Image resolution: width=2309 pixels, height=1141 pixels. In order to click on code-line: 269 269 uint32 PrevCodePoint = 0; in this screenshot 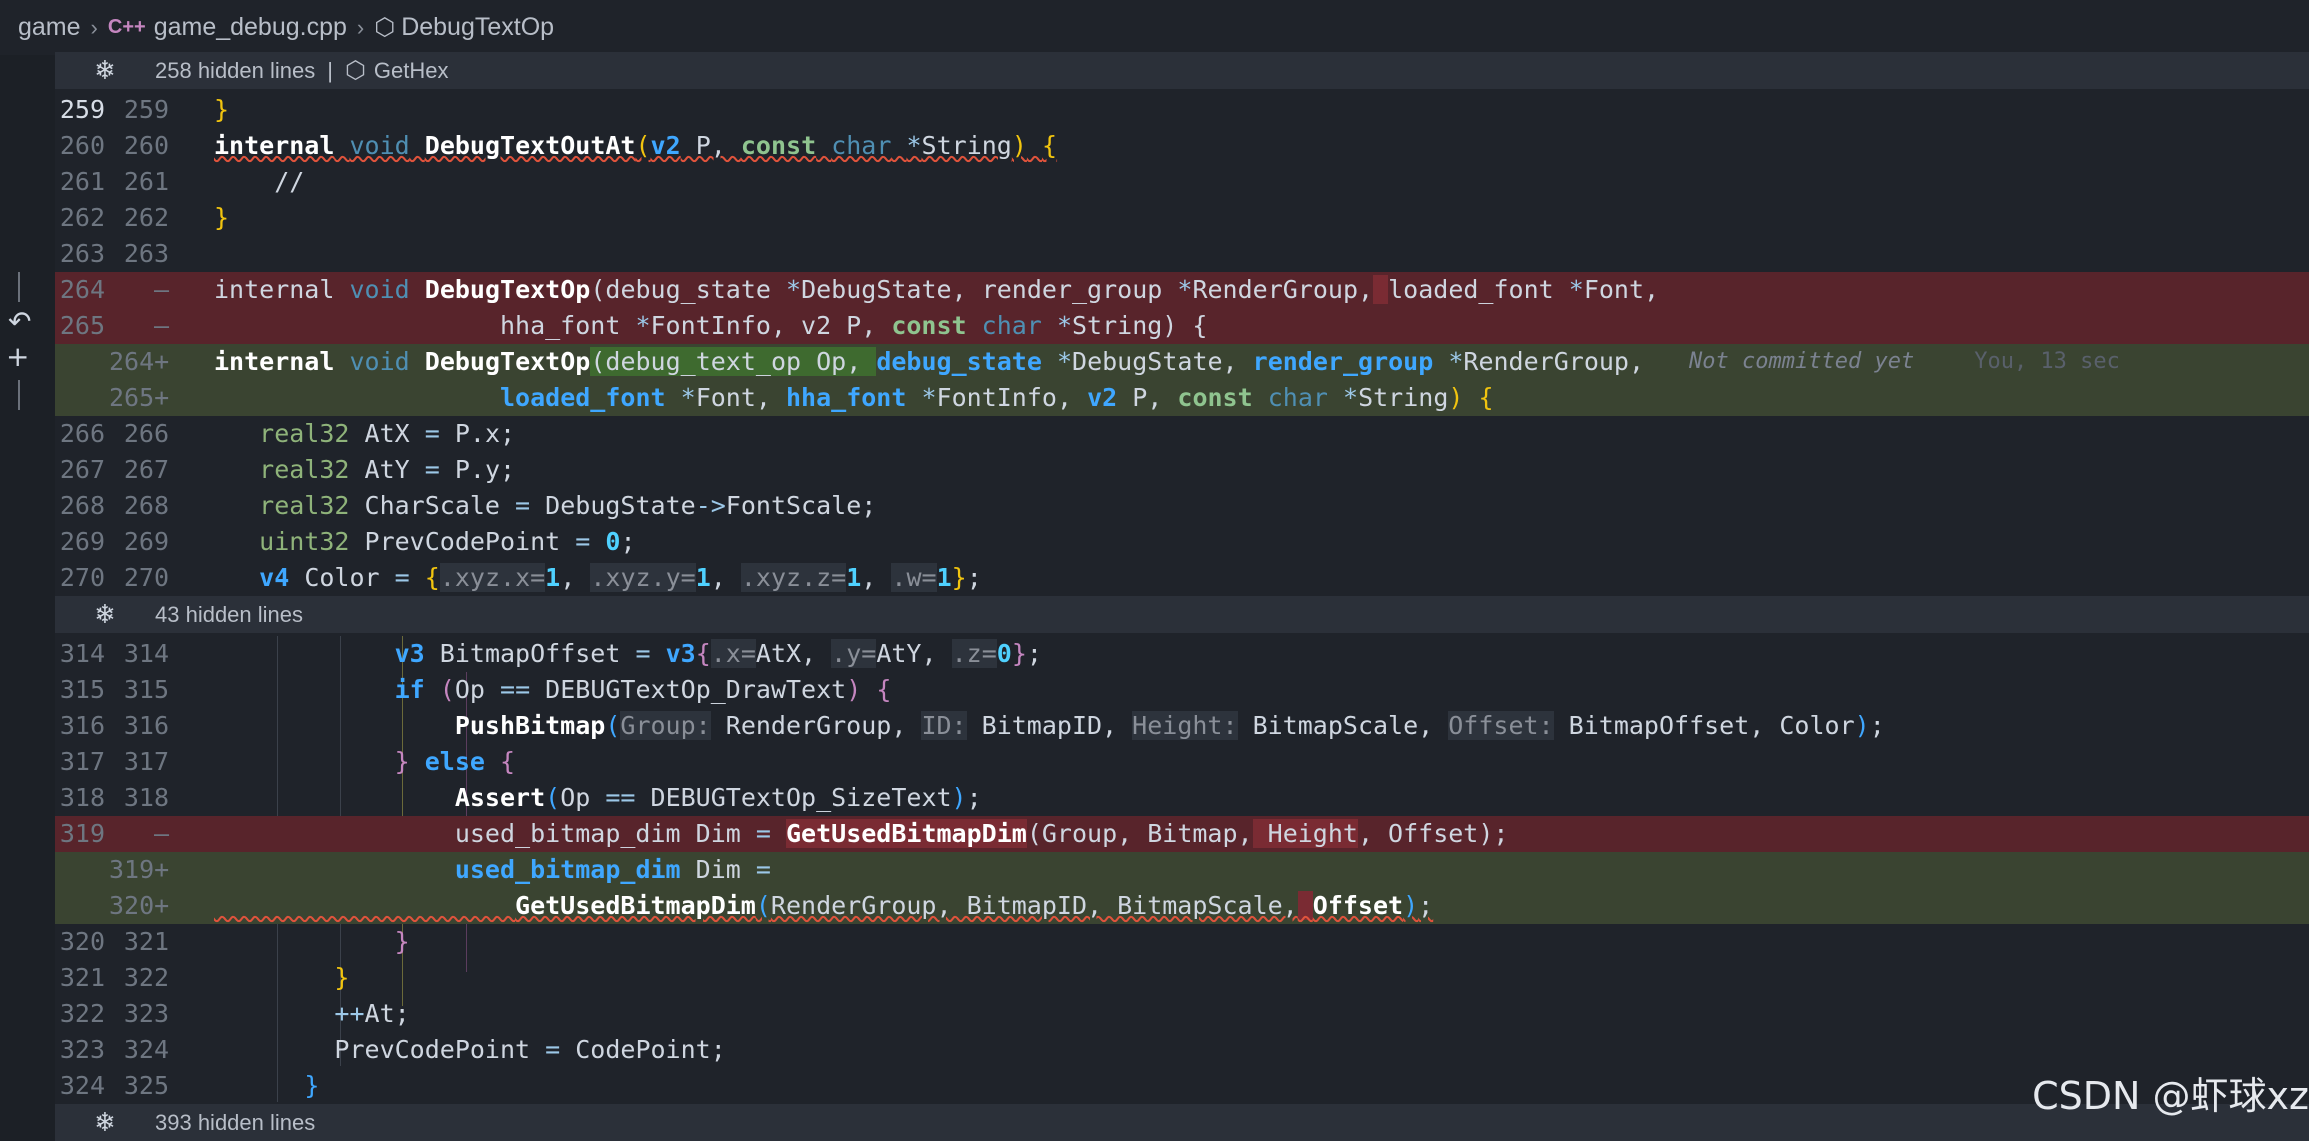, I will do `click(1182, 542)`.